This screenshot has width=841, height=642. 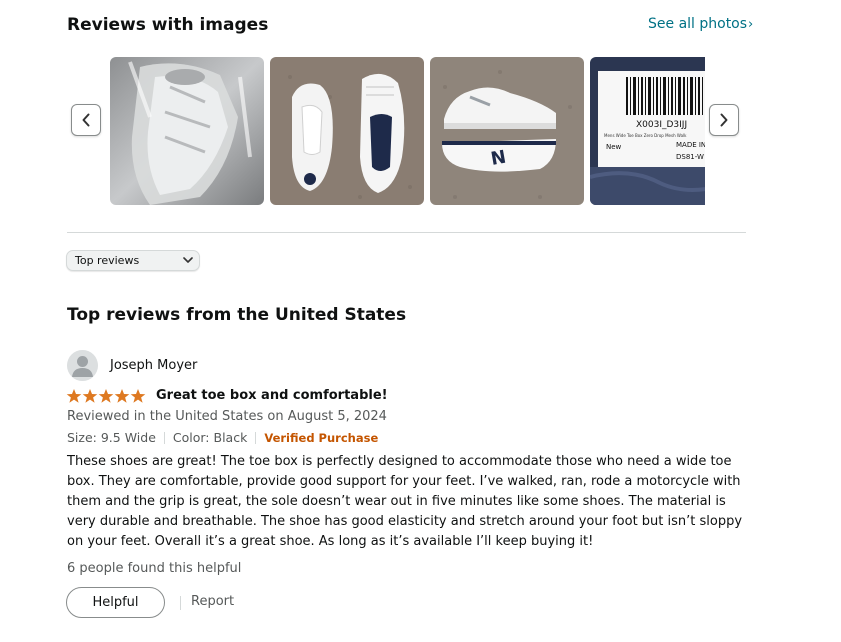 I want to click on carousel-next-button, so click(x=724, y=120).